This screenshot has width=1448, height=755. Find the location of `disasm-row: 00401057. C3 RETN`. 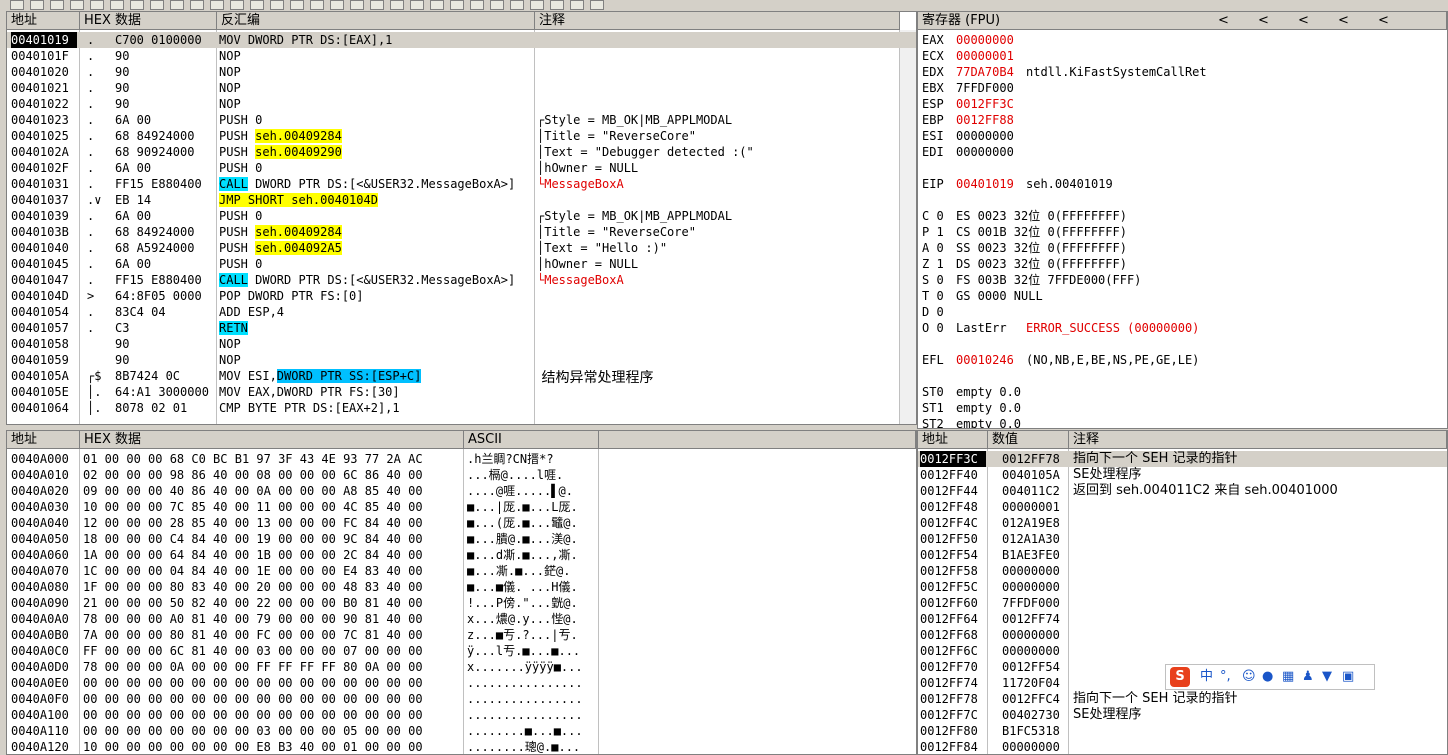

disasm-row: 00401057. C3 RETN is located at coordinates (461, 328).